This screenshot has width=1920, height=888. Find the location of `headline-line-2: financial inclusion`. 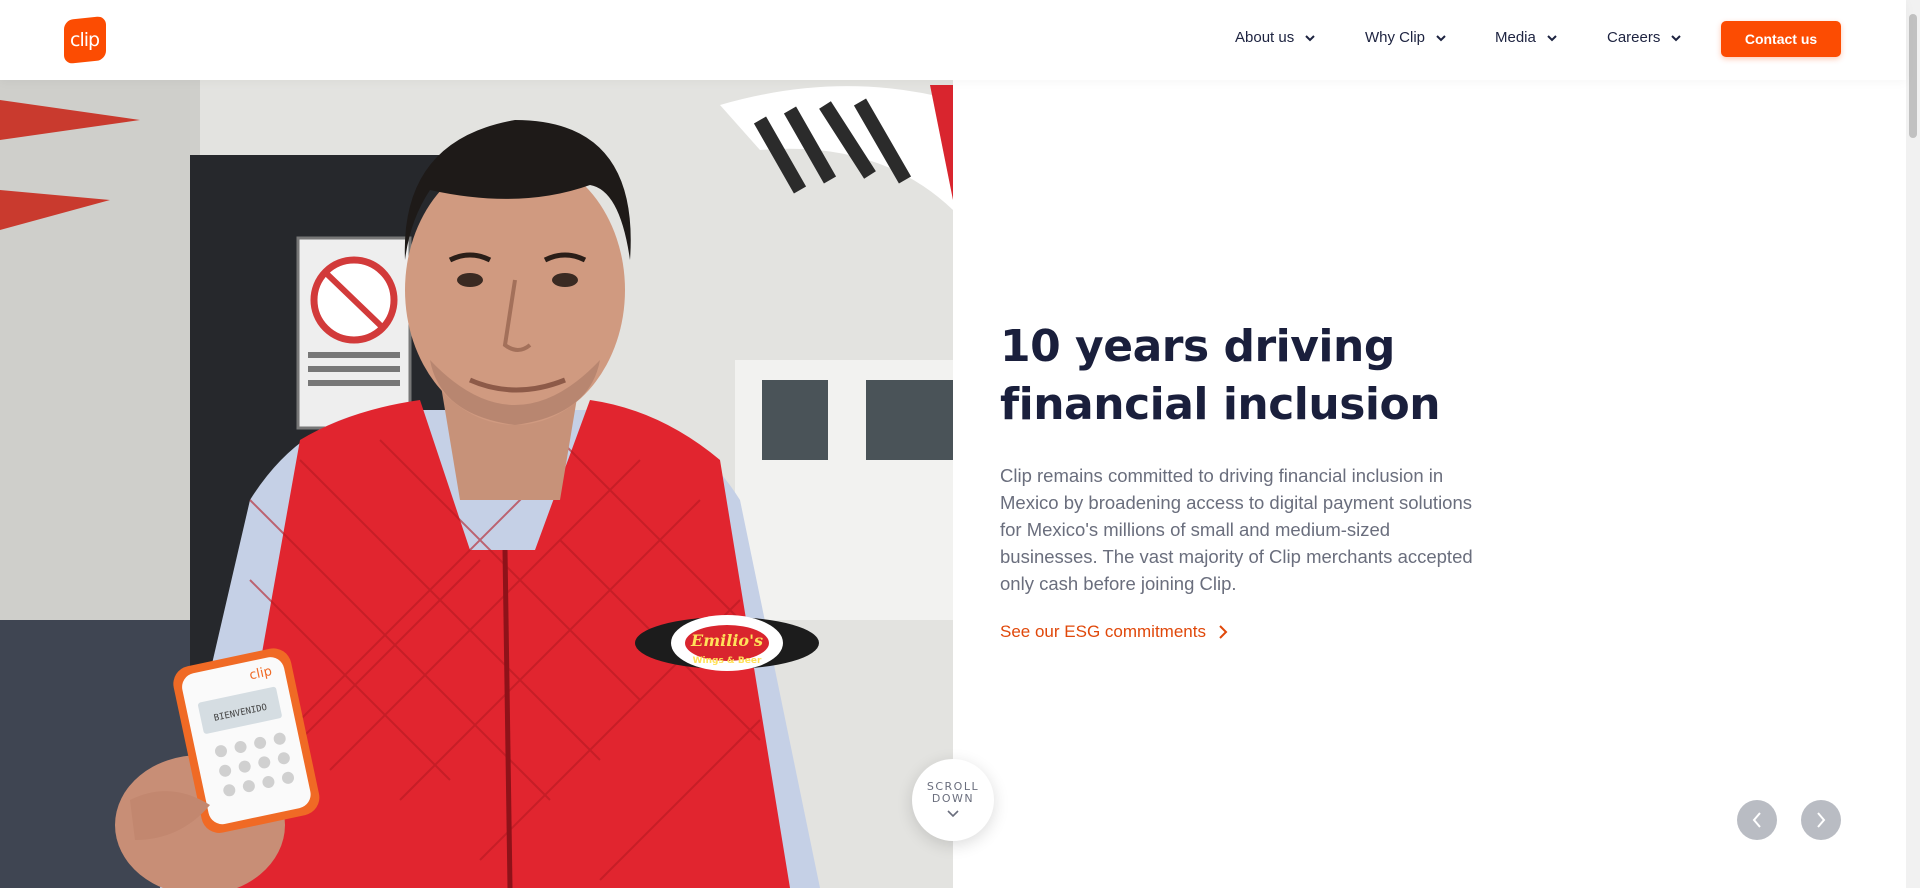

headline-line-2: financial inclusion is located at coordinates (1220, 404).